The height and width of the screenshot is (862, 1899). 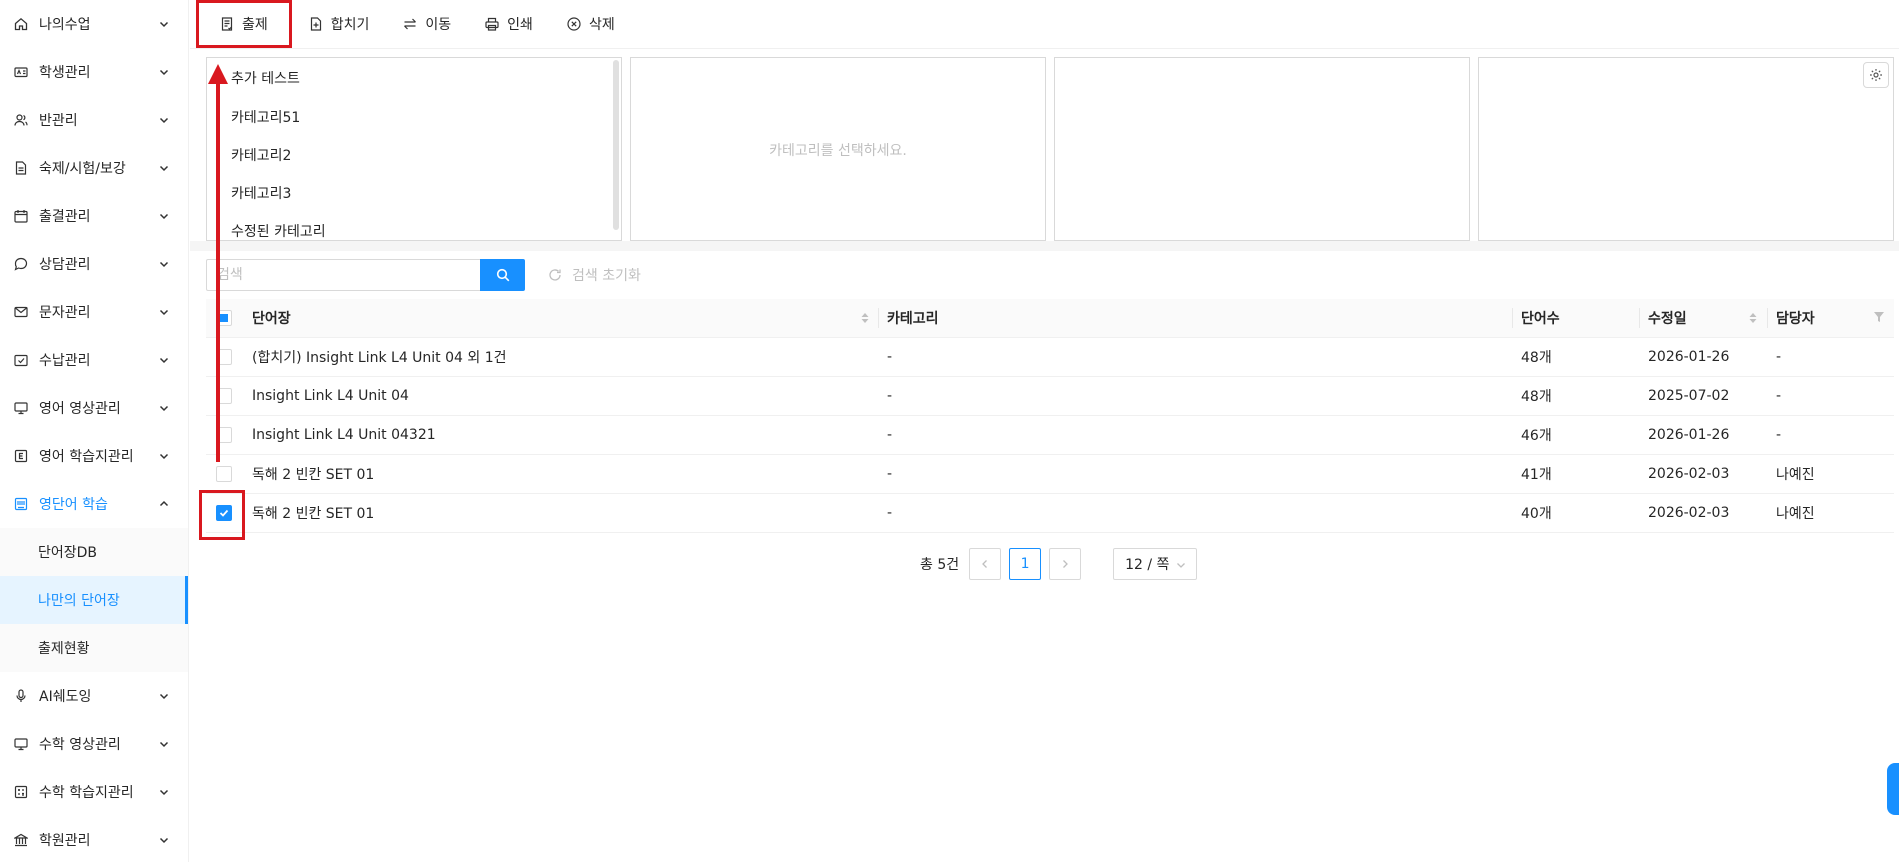 What do you see at coordinates (502, 275) in the screenshot?
I see `search-button` at bounding box center [502, 275].